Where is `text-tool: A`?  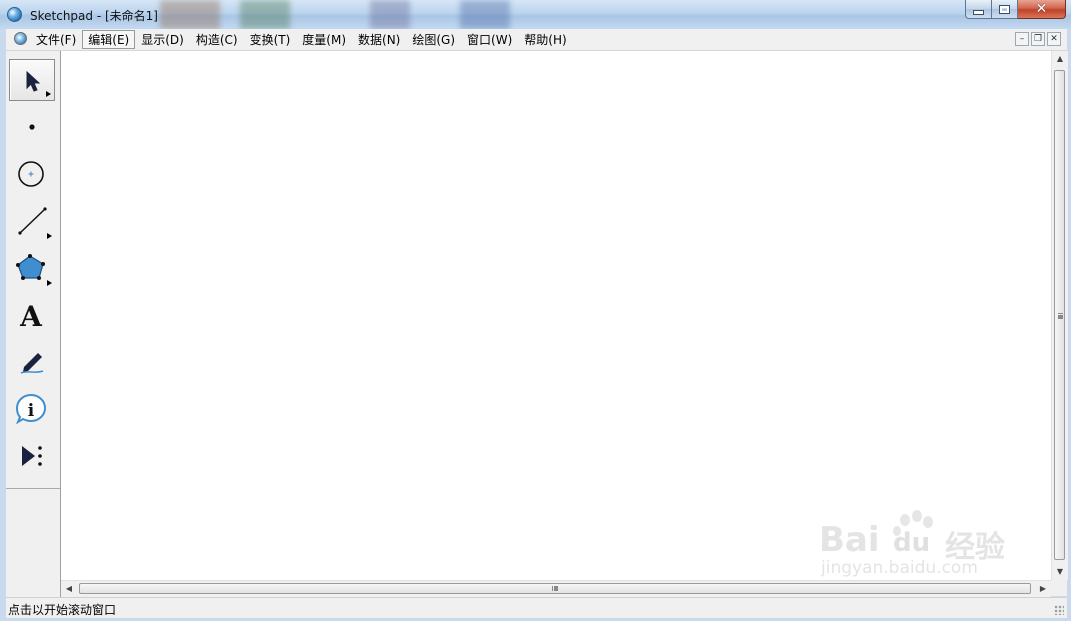 text-tool: A is located at coordinates (32, 315).